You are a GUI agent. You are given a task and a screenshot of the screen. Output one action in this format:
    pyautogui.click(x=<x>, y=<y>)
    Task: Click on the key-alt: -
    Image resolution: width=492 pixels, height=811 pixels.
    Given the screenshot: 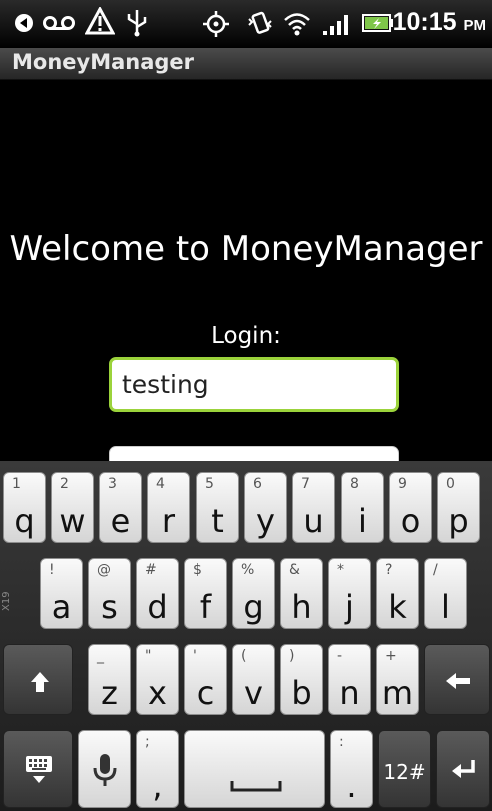 What is the action you would take?
    pyautogui.click(x=340, y=656)
    